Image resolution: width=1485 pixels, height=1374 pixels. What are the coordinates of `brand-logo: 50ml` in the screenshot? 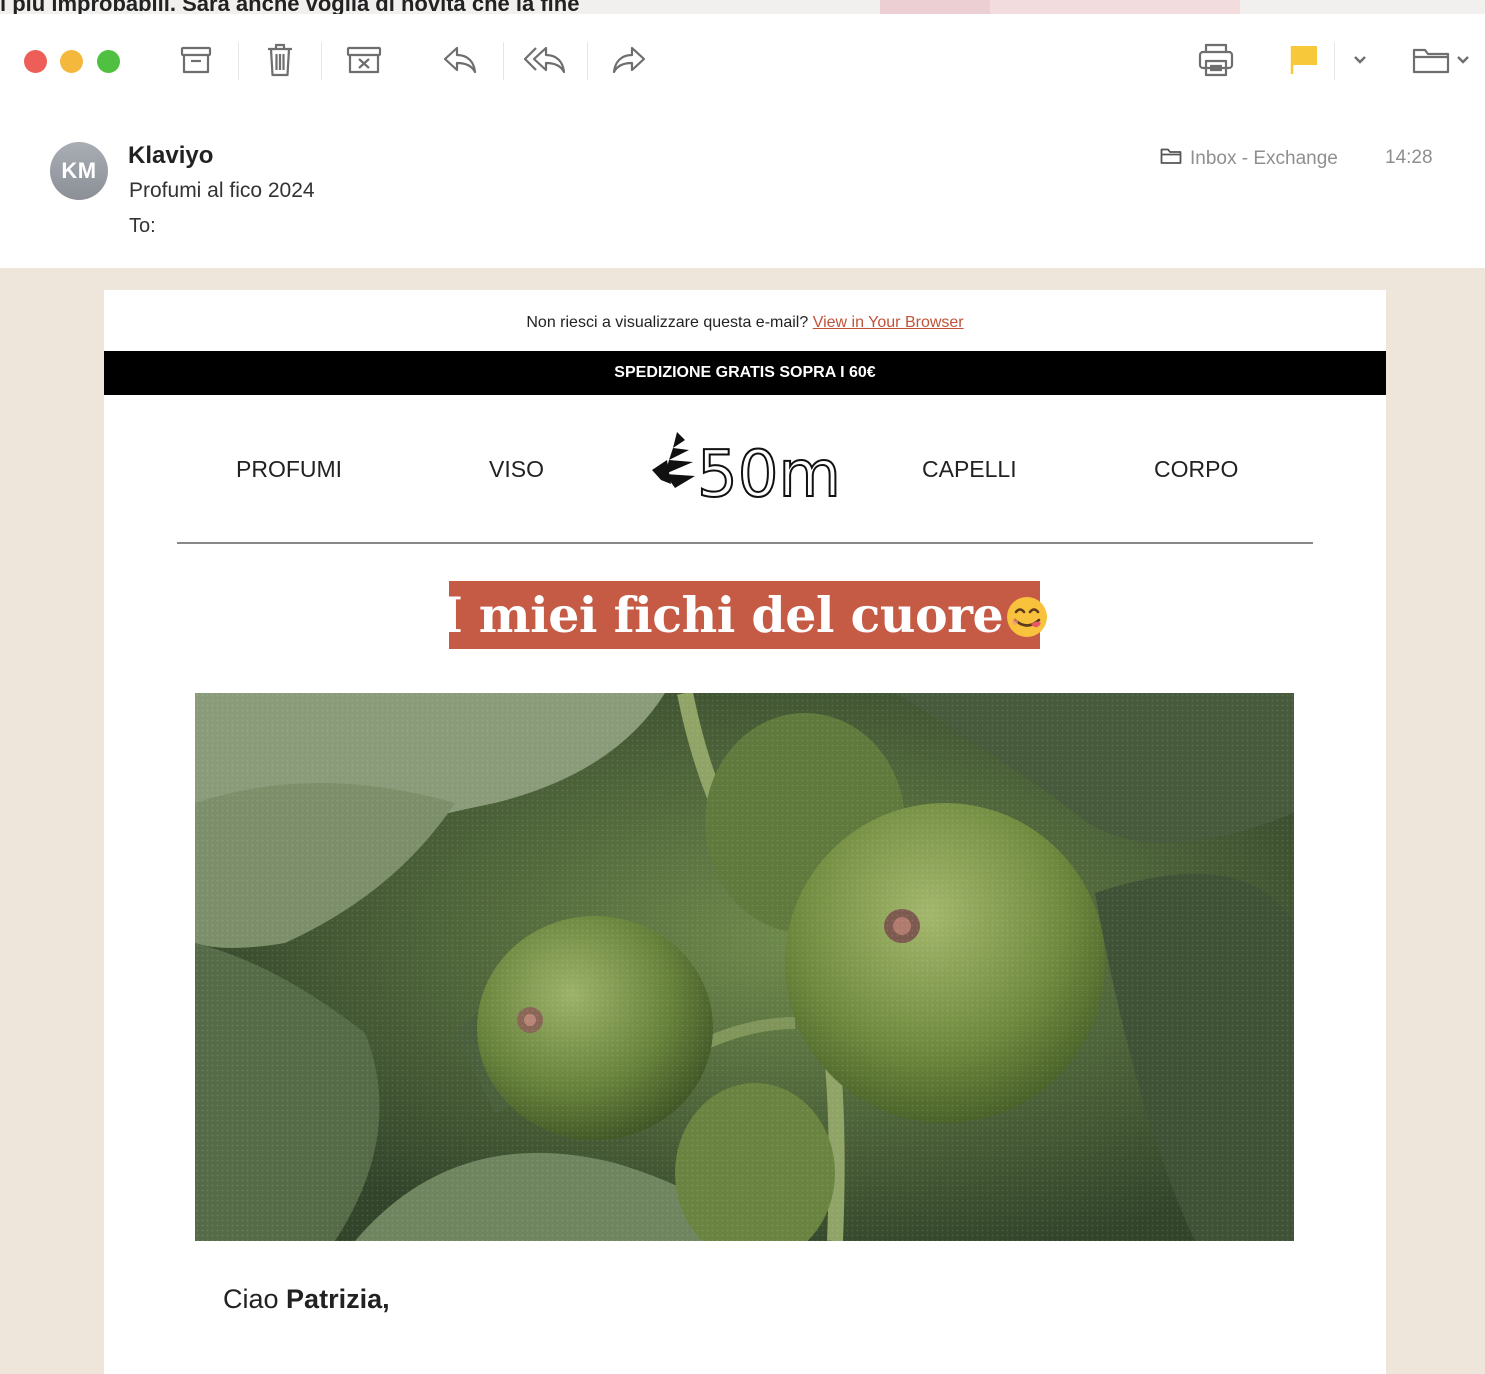 It's located at (754, 471).